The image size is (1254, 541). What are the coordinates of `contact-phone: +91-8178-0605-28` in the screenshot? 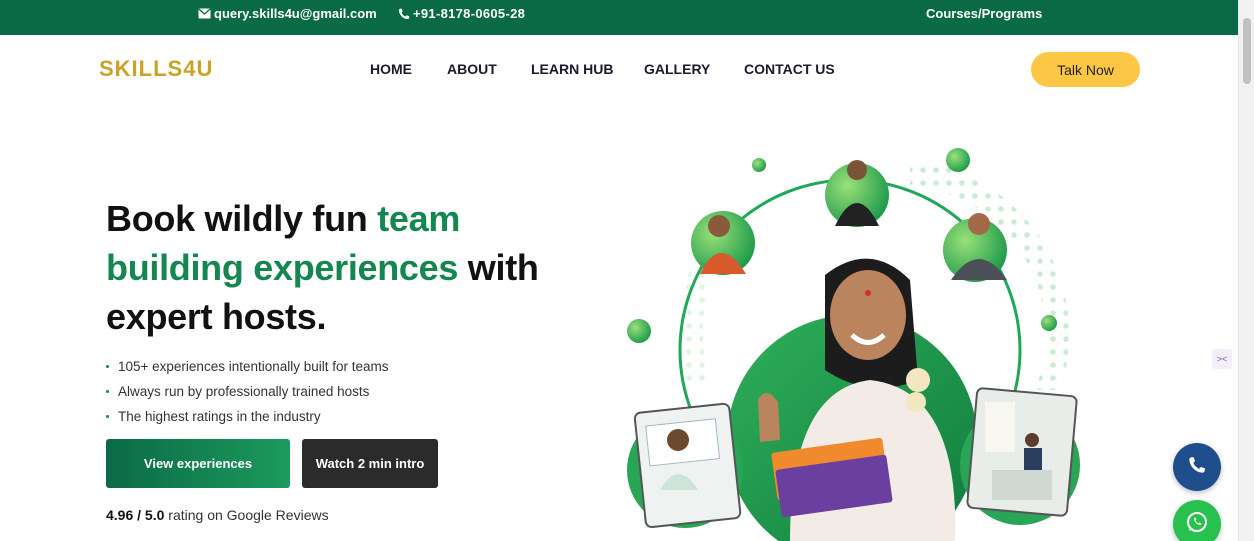 It's located at (461, 13).